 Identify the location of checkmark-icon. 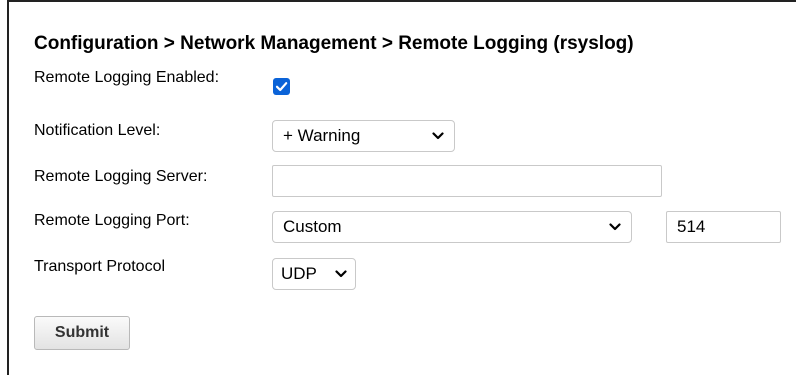
(281, 87).